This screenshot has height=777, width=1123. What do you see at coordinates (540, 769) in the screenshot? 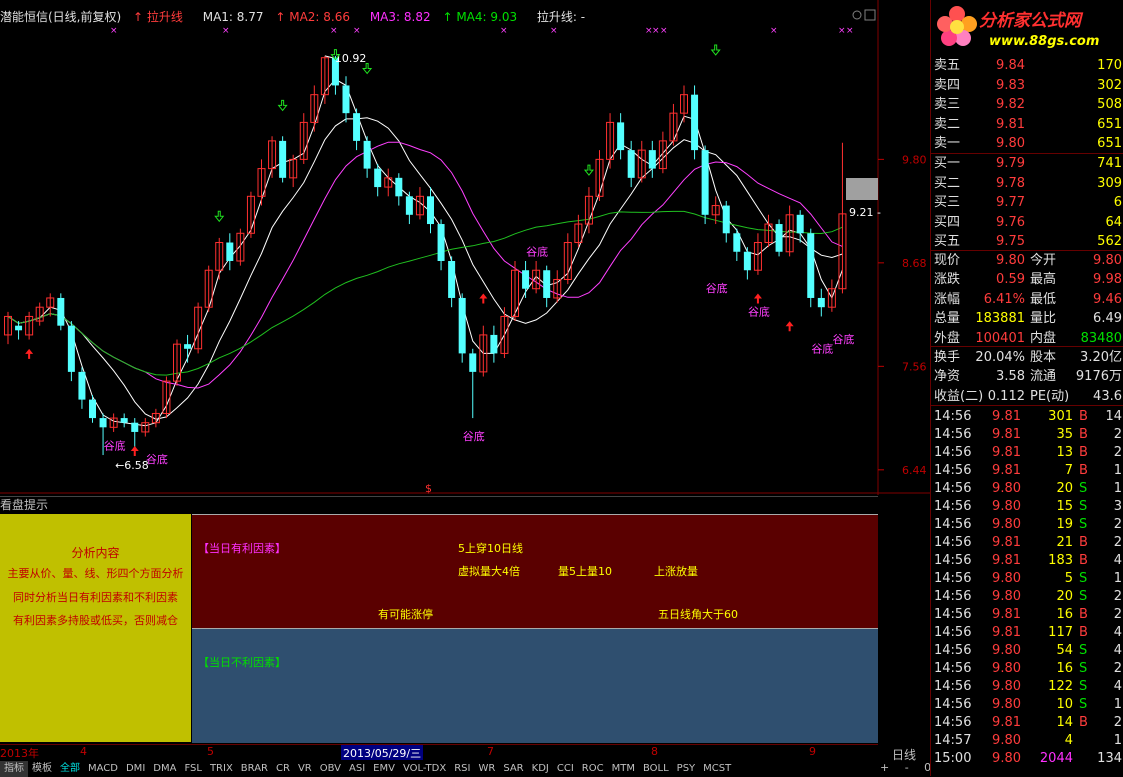
I see `indicator-tab: KDJ` at bounding box center [540, 769].